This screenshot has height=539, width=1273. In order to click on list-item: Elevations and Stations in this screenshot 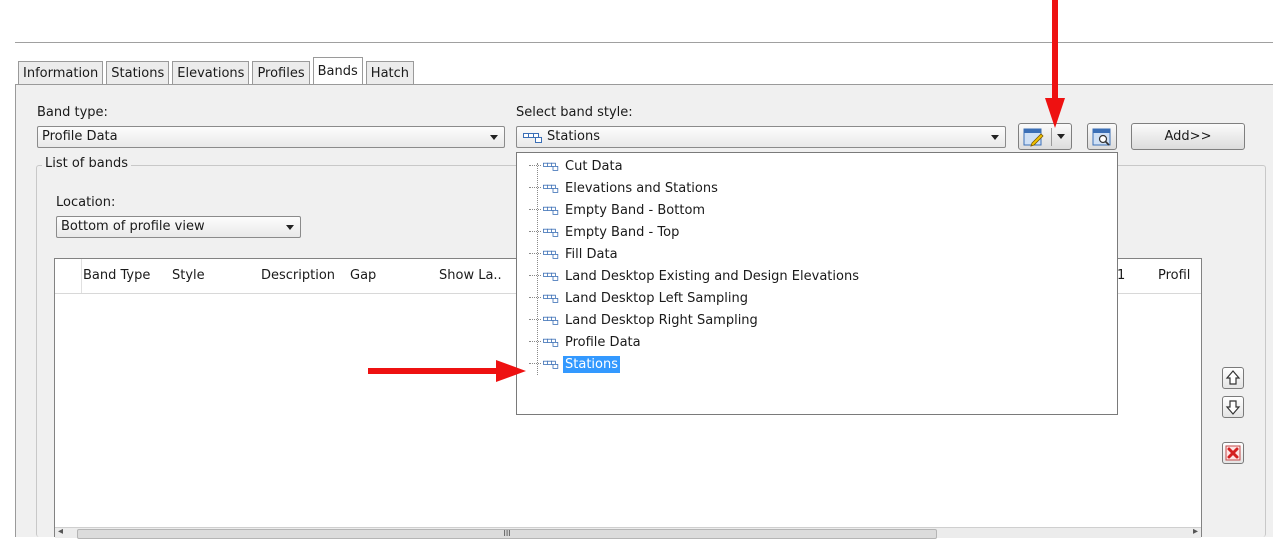, I will do `click(624, 188)`.